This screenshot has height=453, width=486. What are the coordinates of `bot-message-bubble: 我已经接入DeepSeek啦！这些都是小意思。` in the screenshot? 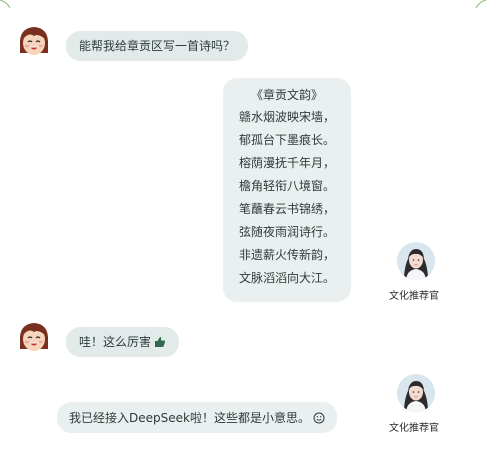 It's located at (197, 417).